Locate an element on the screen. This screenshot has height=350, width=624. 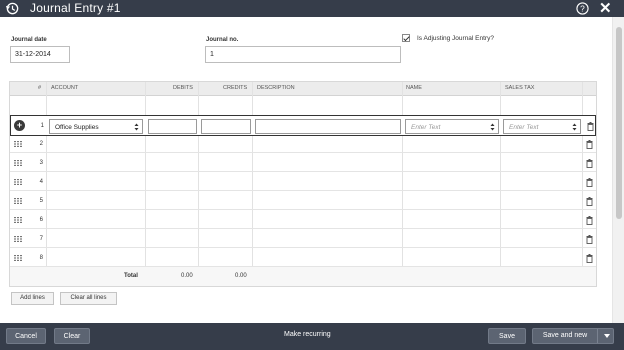
close-icon: ✕ is located at coordinates (605, 8).